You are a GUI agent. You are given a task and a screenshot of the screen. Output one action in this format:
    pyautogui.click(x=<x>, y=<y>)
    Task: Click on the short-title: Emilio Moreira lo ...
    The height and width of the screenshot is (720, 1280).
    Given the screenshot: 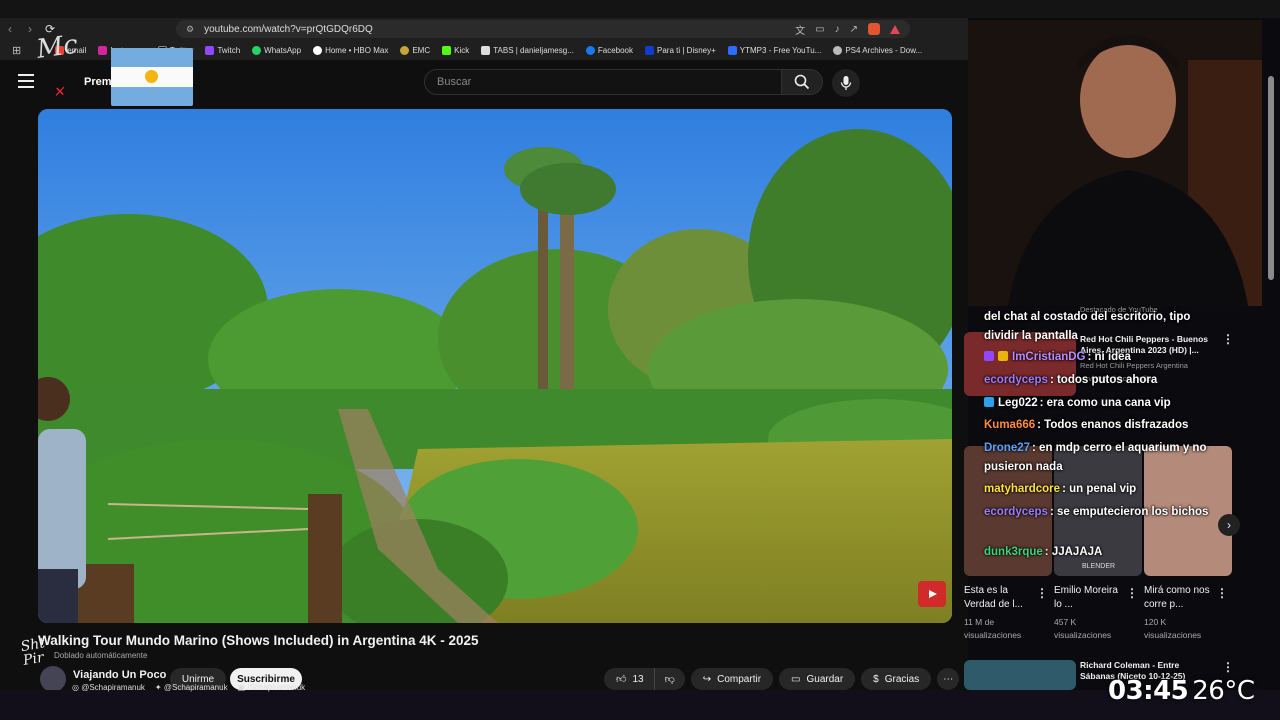 What is the action you would take?
    pyautogui.click(x=1091, y=598)
    